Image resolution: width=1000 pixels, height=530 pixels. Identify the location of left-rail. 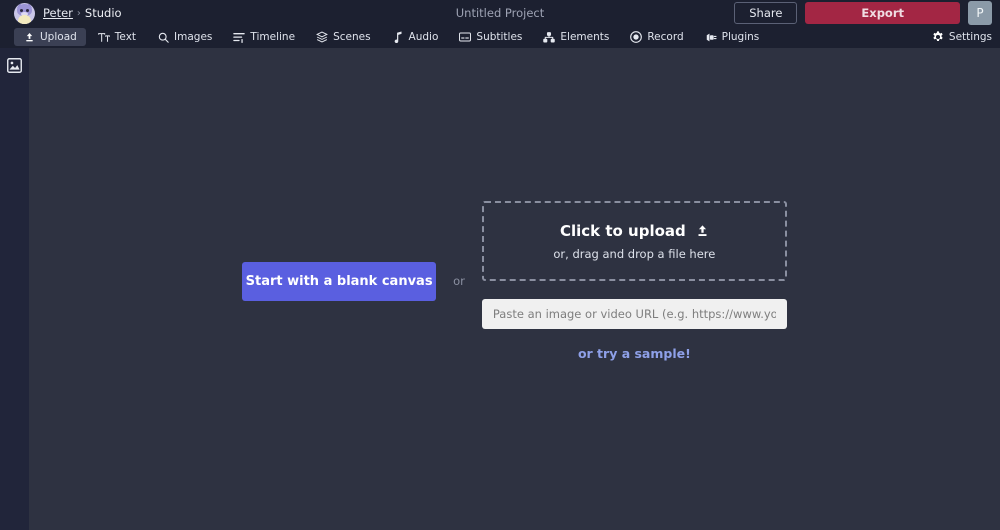
(14, 289).